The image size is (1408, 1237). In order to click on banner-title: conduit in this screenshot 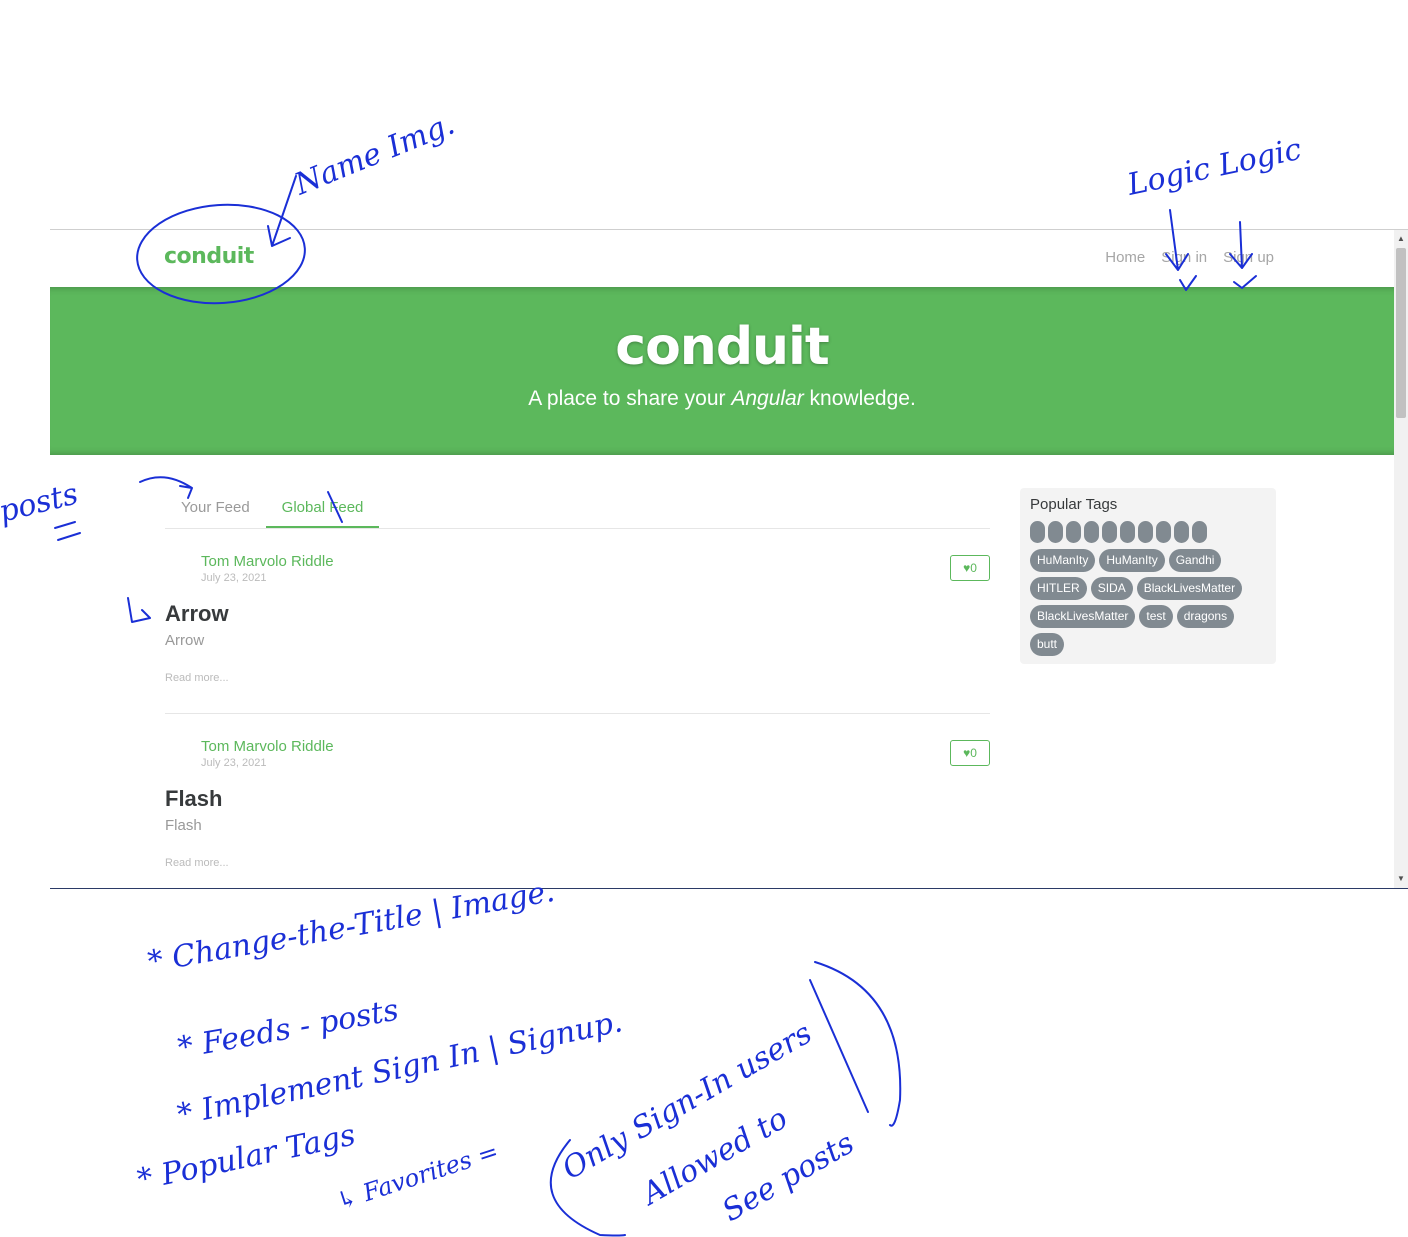, I will do `click(722, 347)`.